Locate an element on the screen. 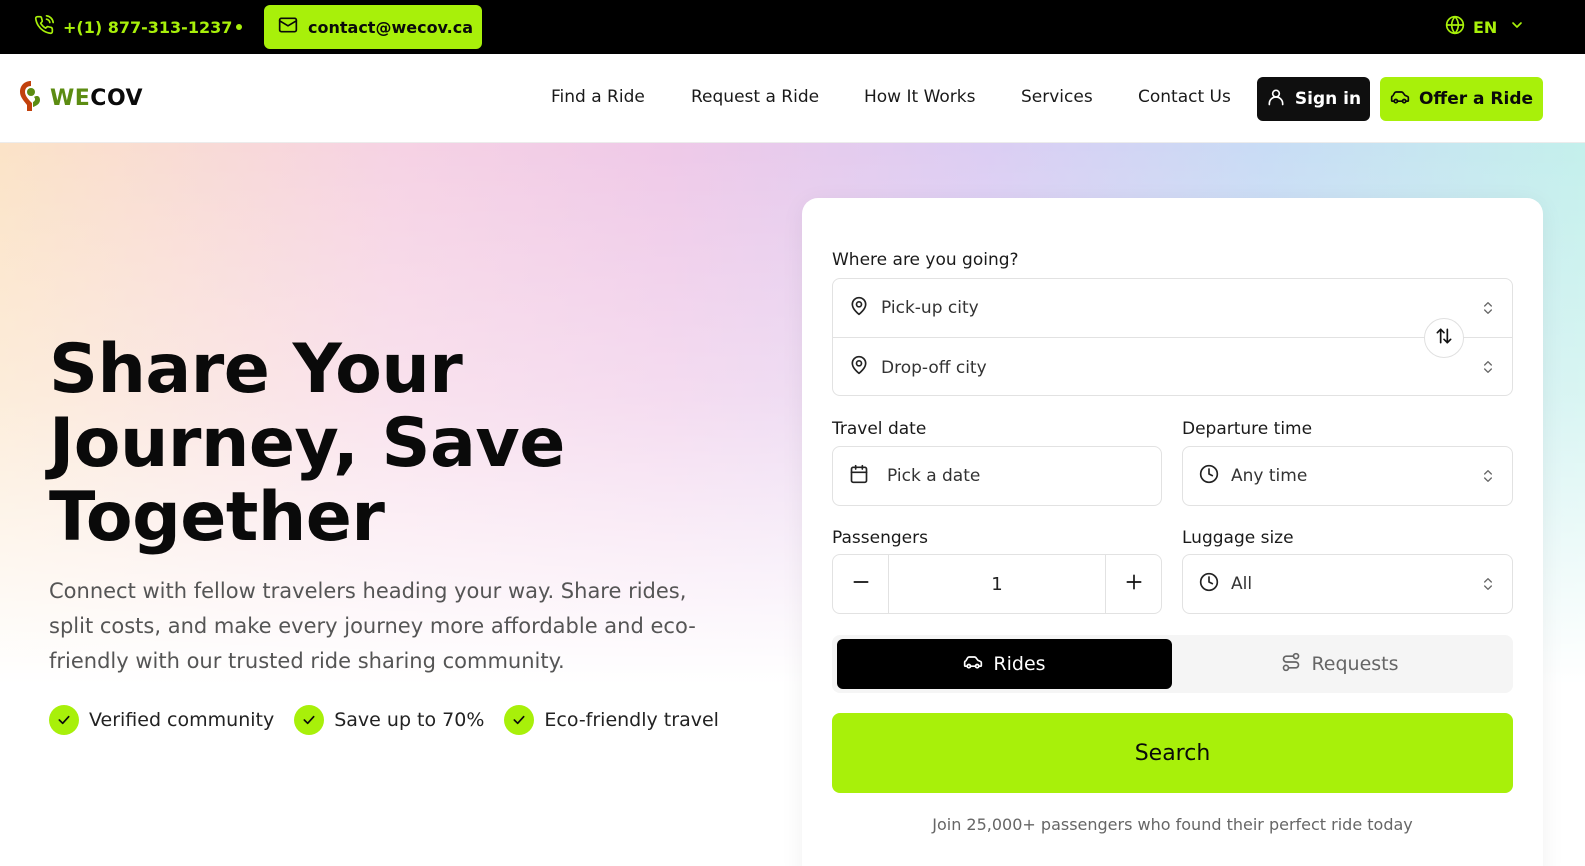 This screenshot has width=1585, height=866. logo-text: WECOV is located at coordinates (97, 98).